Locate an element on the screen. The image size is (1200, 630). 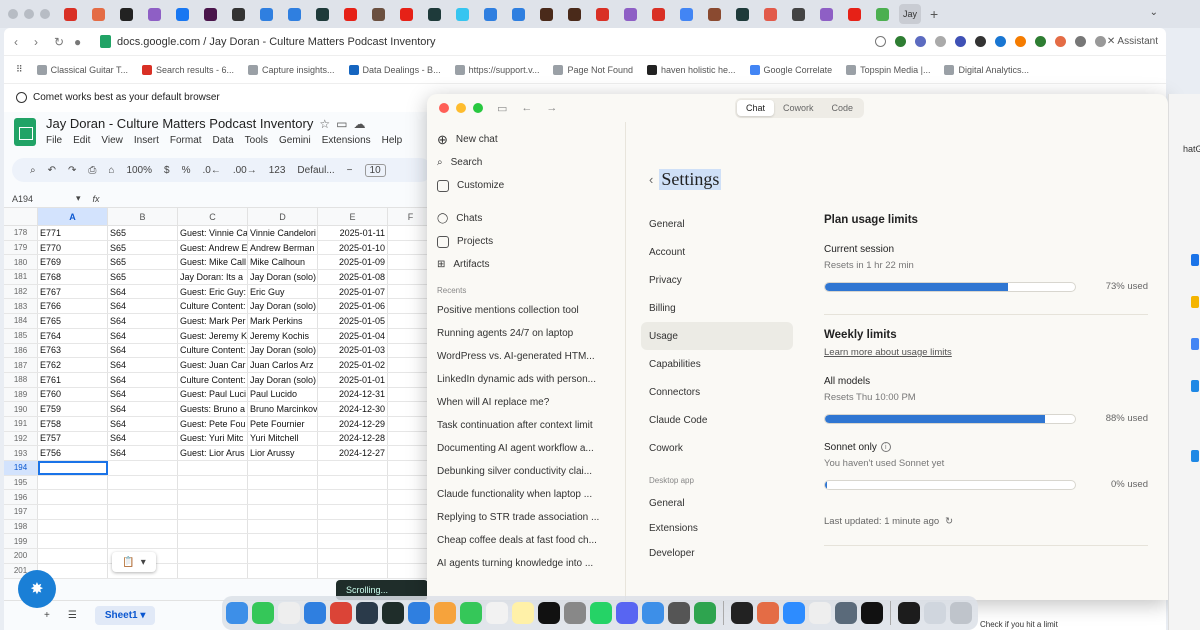
mode-cowork: Cowork is located at coordinates (798, 108).